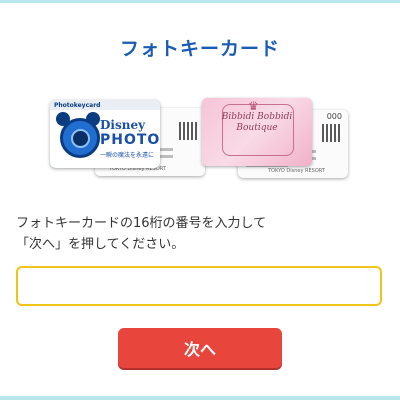 The width and height of the screenshot is (400, 400). What do you see at coordinates (334, 116) in the screenshot?
I see `card-number: 000` at bounding box center [334, 116].